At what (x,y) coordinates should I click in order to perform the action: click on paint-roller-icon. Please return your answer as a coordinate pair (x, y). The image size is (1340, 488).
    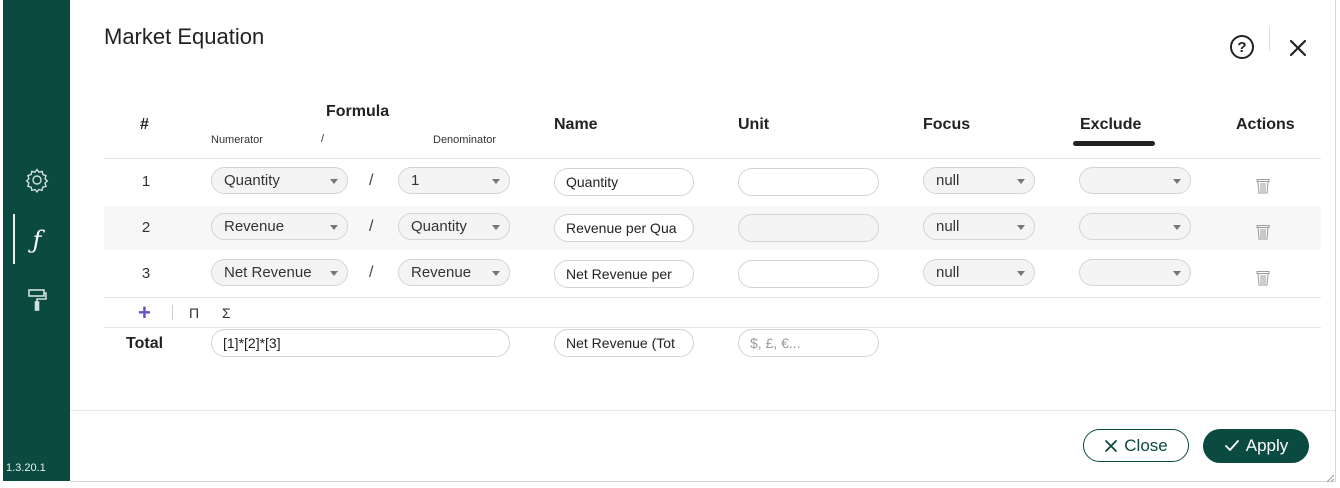
    Looking at the image, I should click on (37, 300).